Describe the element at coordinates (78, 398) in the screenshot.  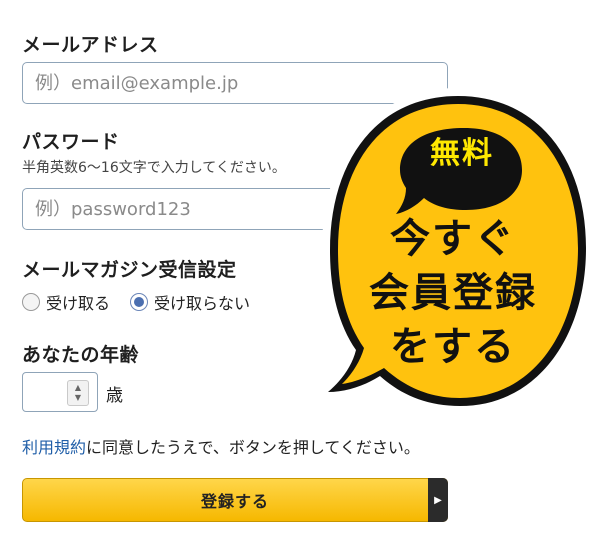
I see `stepper-down-icon: ▼` at that location.